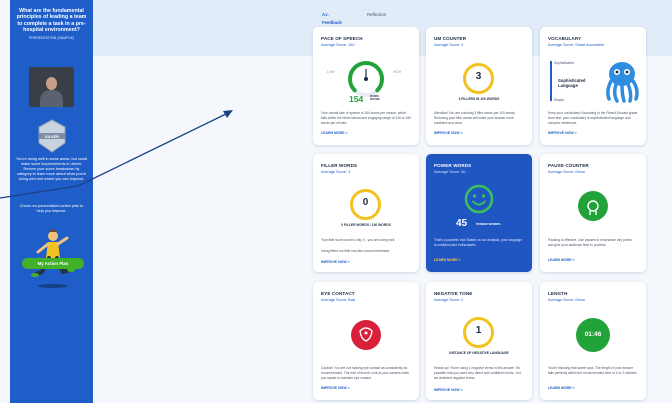 The image size is (672, 403). Describe the element at coordinates (336, 172) in the screenshot. I see `card-average: Average Score: 3` at that location.